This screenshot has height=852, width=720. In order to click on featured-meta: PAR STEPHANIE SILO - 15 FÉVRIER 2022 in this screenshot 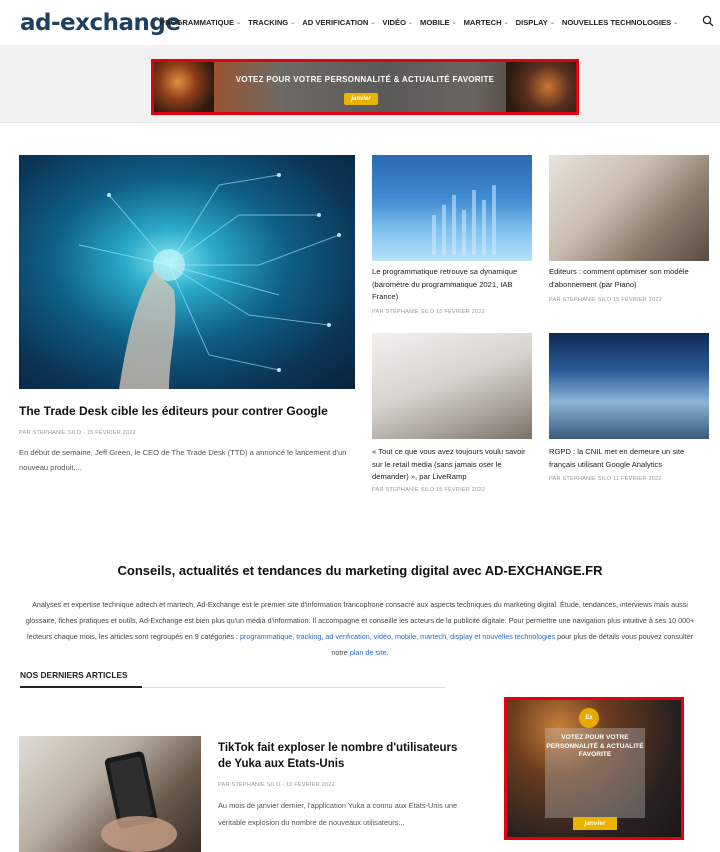, I will do `click(77, 433)`.